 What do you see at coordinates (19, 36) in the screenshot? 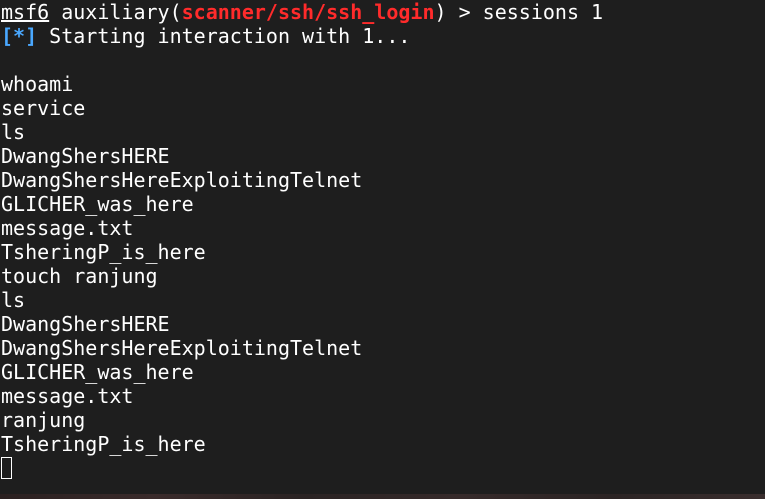
I see `status-tag: [*]` at bounding box center [19, 36].